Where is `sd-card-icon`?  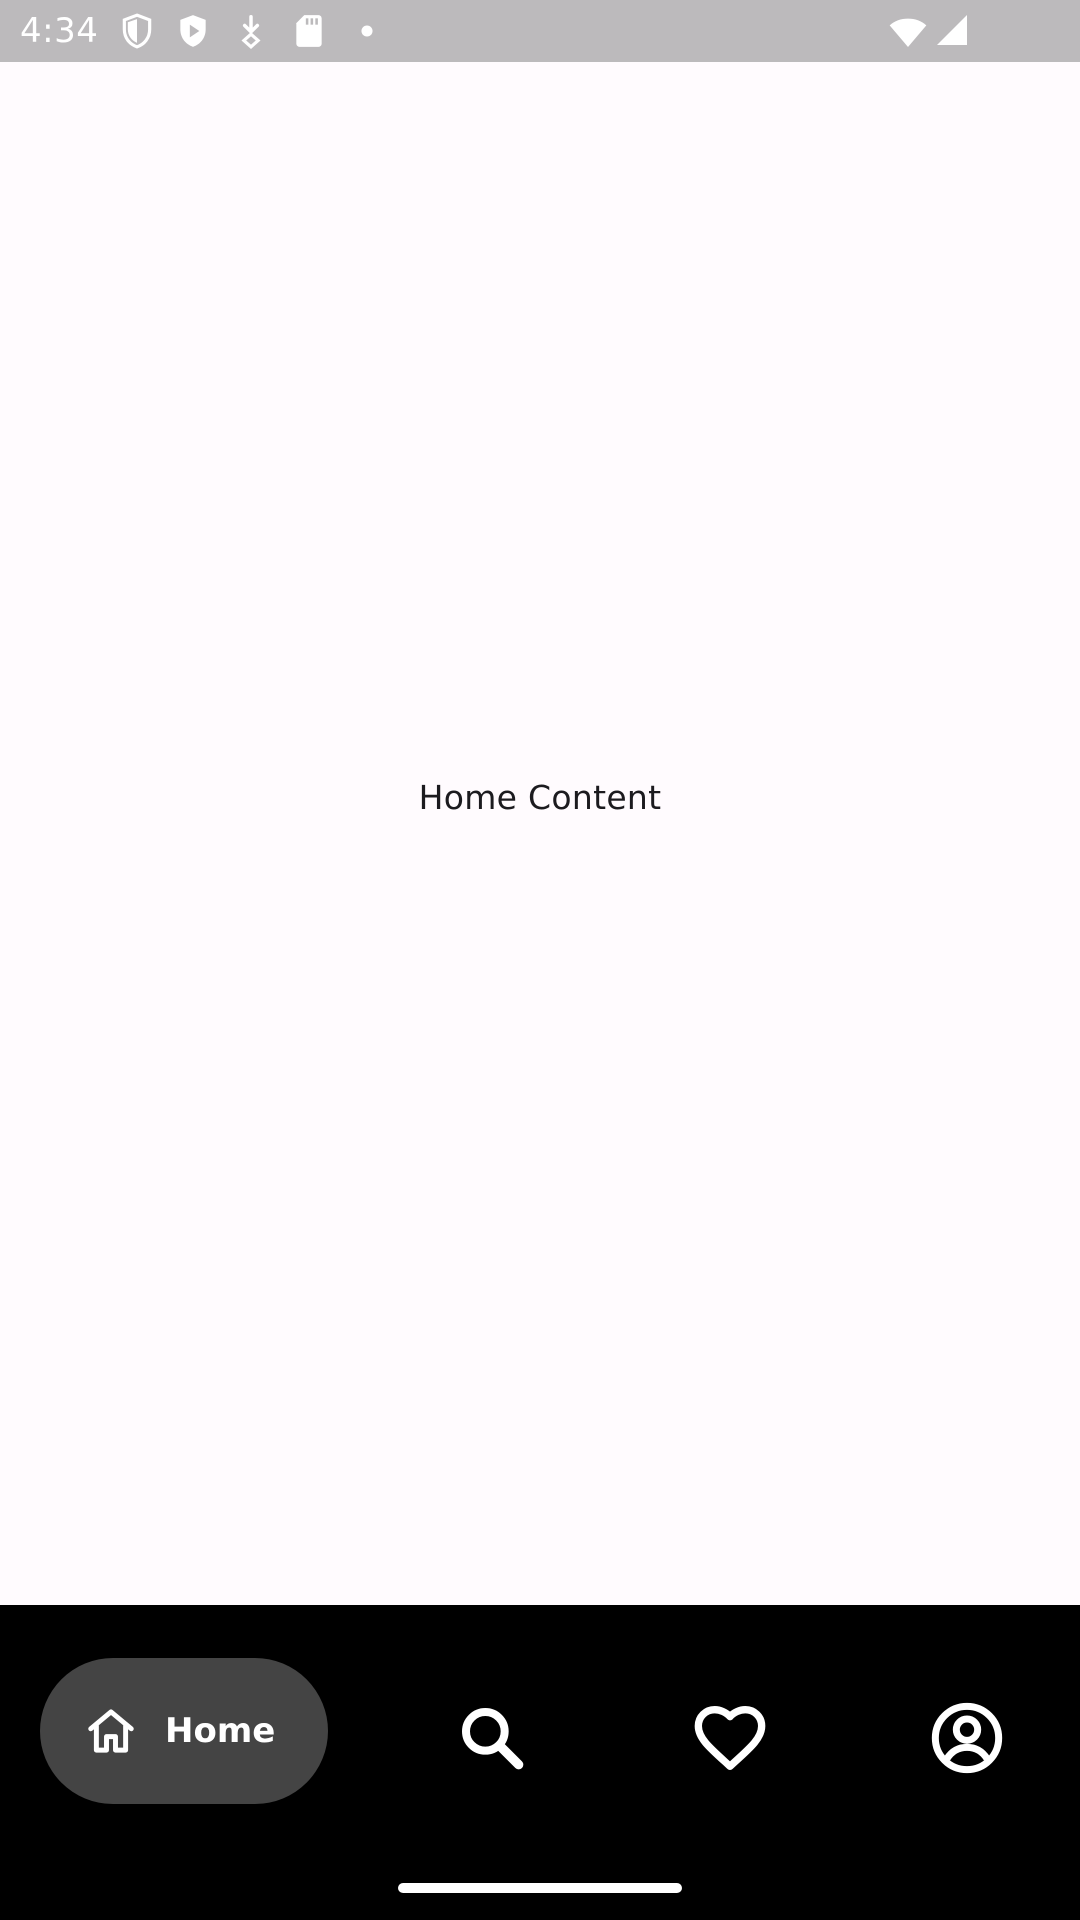
sd-card-icon is located at coordinates (309, 31).